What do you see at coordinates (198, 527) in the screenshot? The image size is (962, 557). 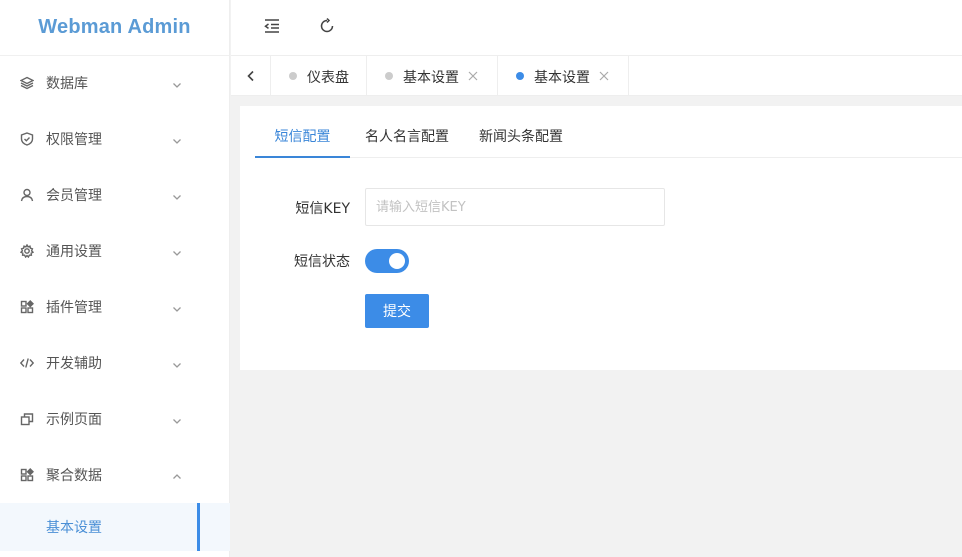 I see `active-indicator` at bounding box center [198, 527].